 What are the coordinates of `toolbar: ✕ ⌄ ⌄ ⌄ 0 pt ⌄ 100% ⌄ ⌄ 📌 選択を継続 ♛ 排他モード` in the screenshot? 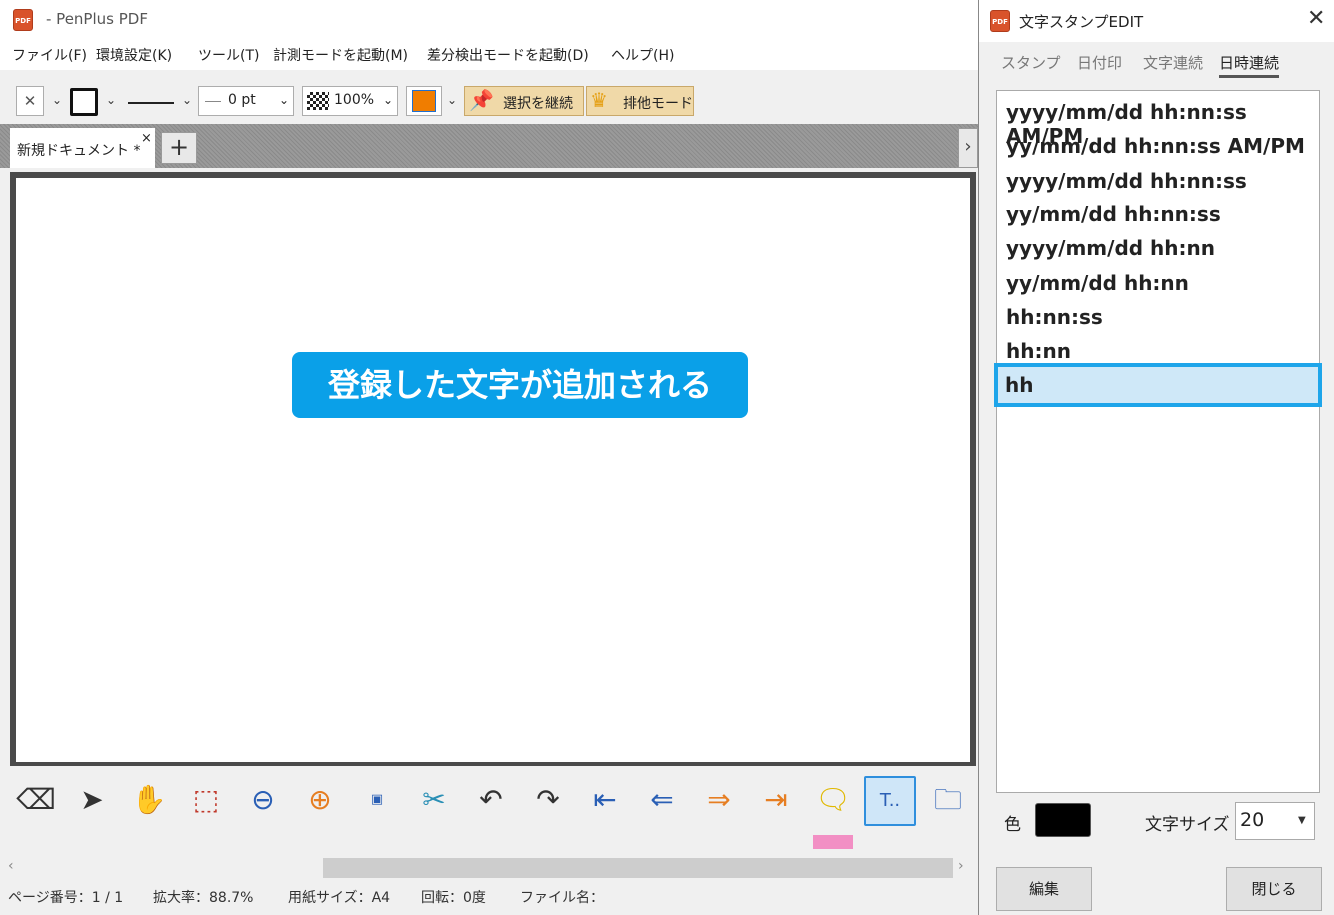 It's located at (489, 102).